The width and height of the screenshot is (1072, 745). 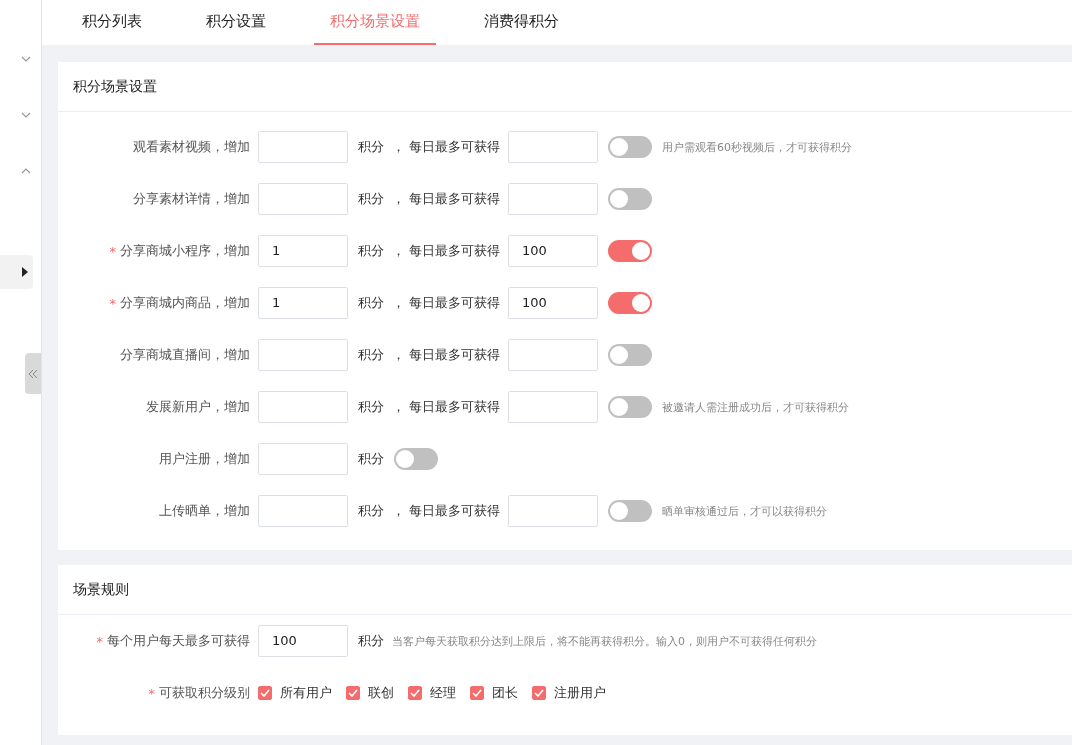 I want to click on chevron-up-icon, so click(x=26, y=171).